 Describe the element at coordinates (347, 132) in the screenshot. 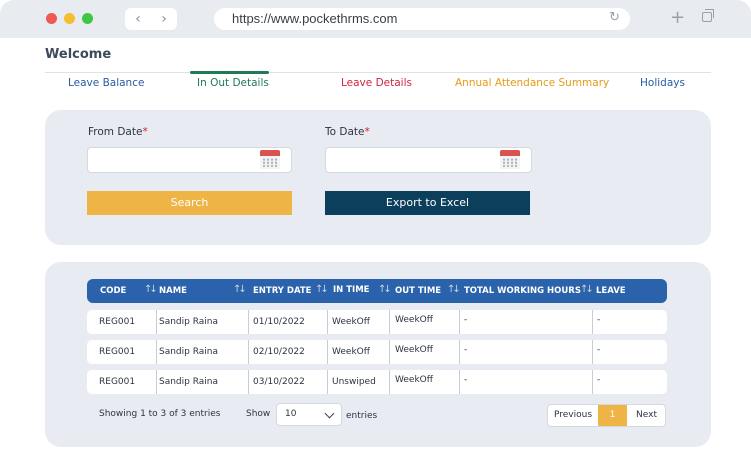

I see `to-date-label: To Date*` at that location.